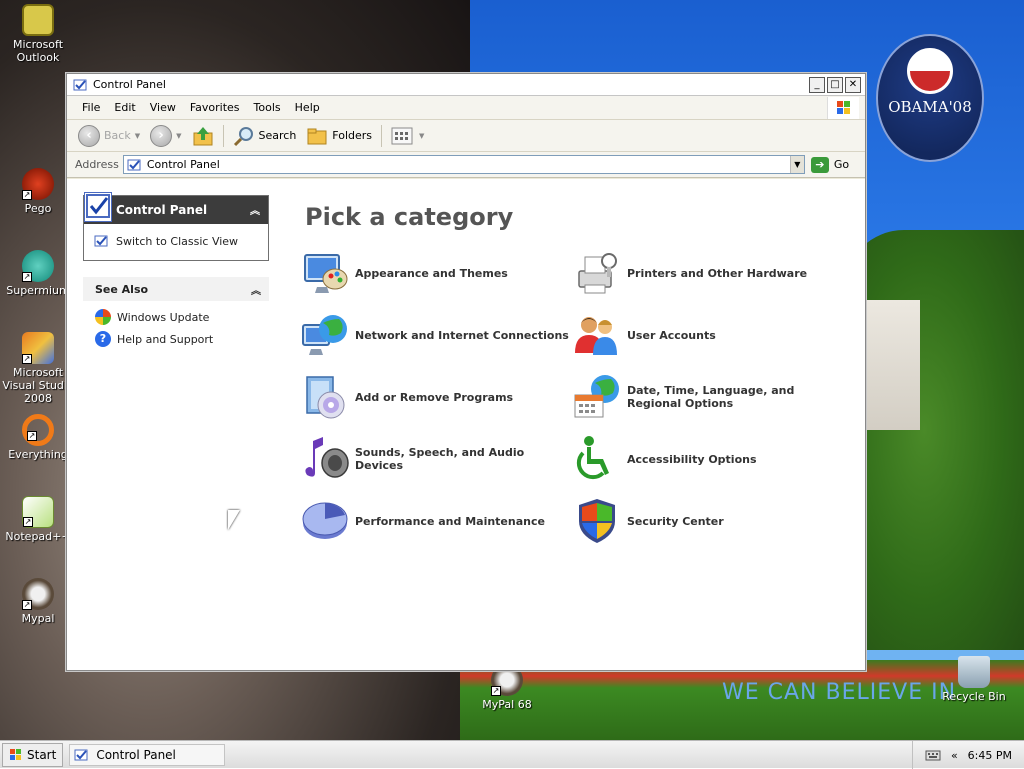 This screenshot has height=769, width=1024. Describe the element at coordinates (89, 135) in the screenshot. I see `back-arrow-icon: ‹` at that location.